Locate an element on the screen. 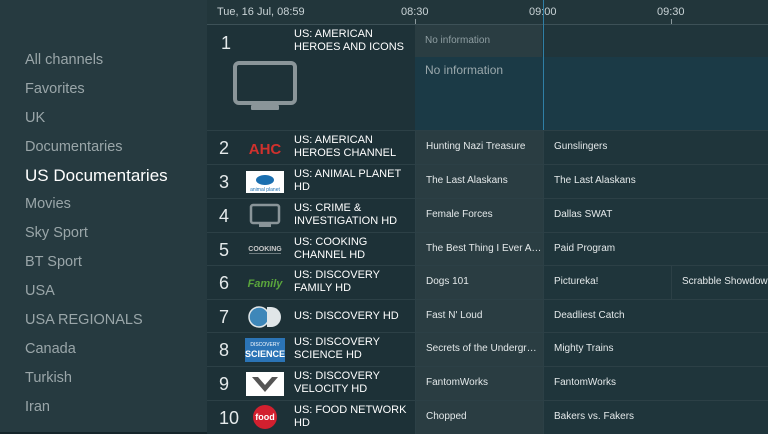  program-title: Mighty Trains is located at coordinates (584, 348).